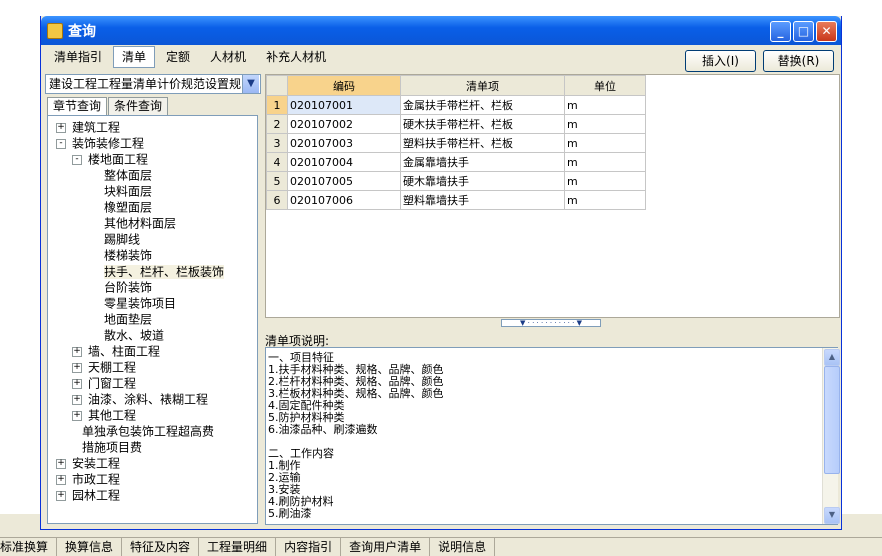 Image resolution: width=882 pixels, height=556 pixels. What do you see at coordinates (128, 319) in the screenshot?
I see `tree-node: 地面垫层` at bounding box center [128, 319].